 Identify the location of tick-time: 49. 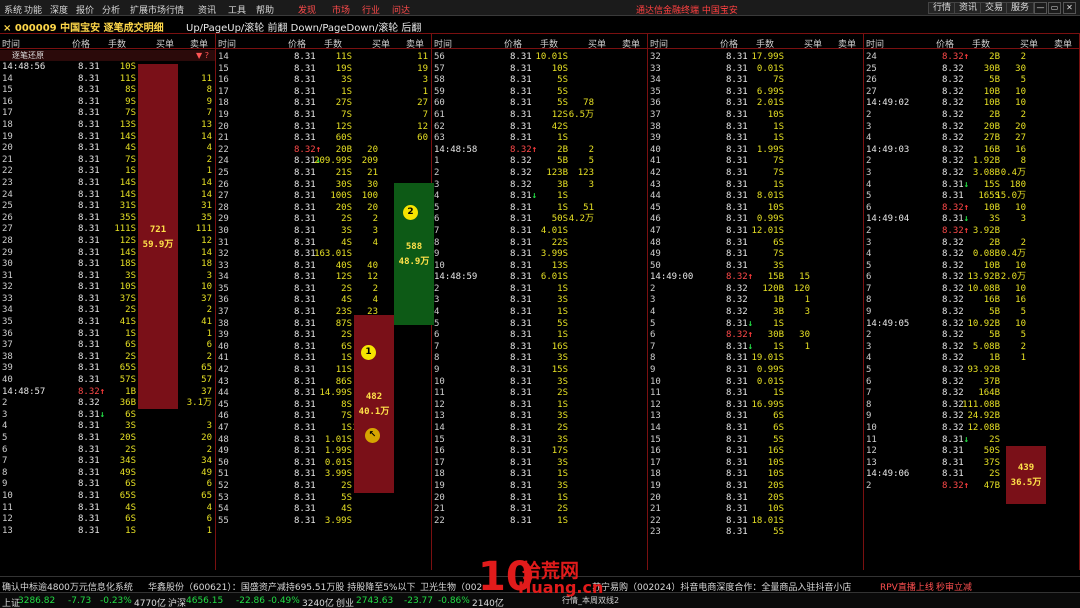
(655, 254).